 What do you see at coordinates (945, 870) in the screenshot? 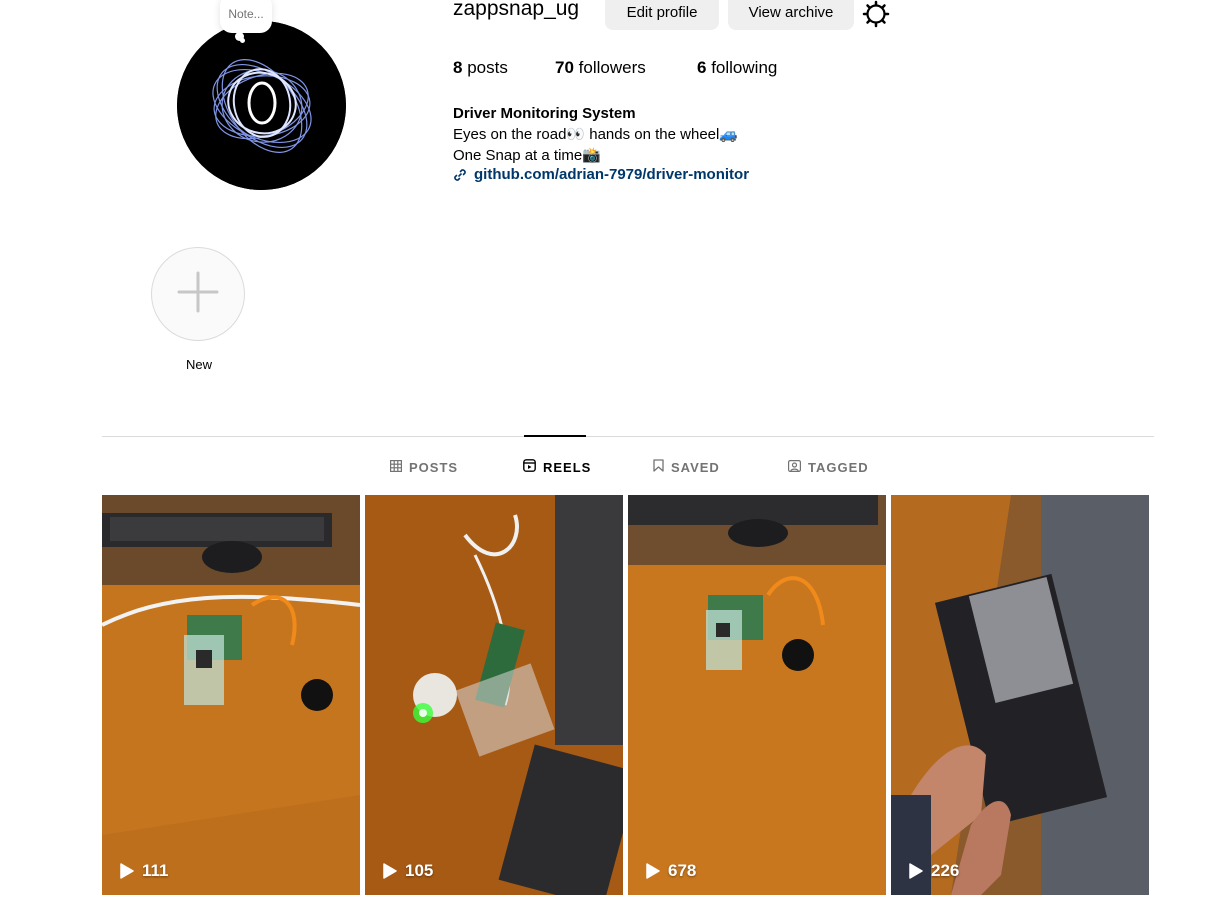
I see `reel-views-count: 226` at bounding box center [945, 870].